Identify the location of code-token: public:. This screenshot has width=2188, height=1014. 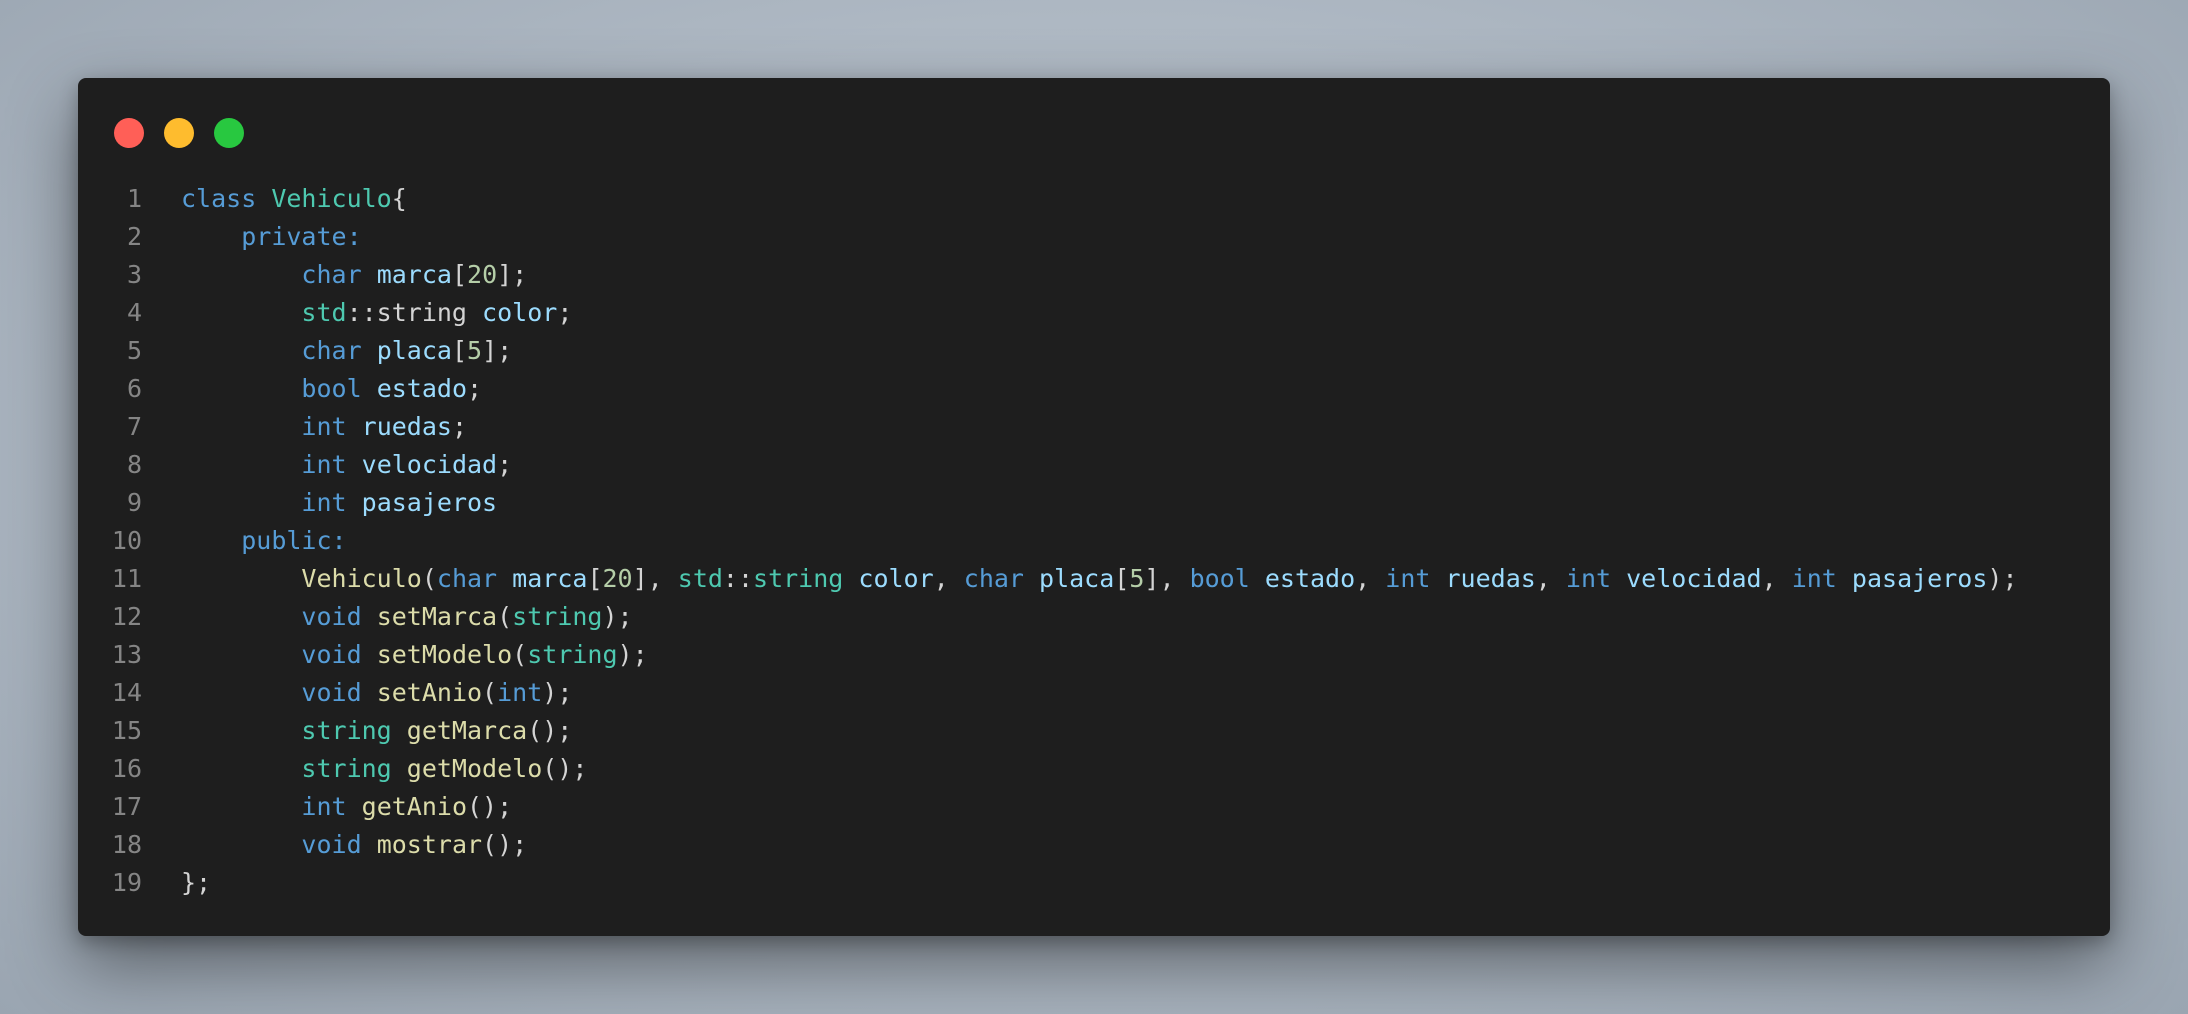
(294, 540).